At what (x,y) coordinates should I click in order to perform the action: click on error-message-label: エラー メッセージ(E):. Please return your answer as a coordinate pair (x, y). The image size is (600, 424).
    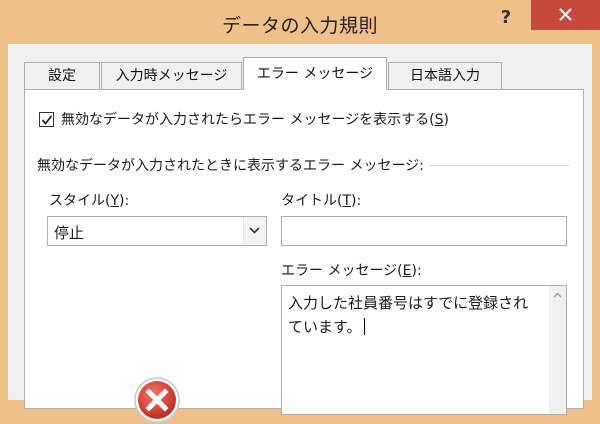
    Looking at the image, I should click on (351, 271).